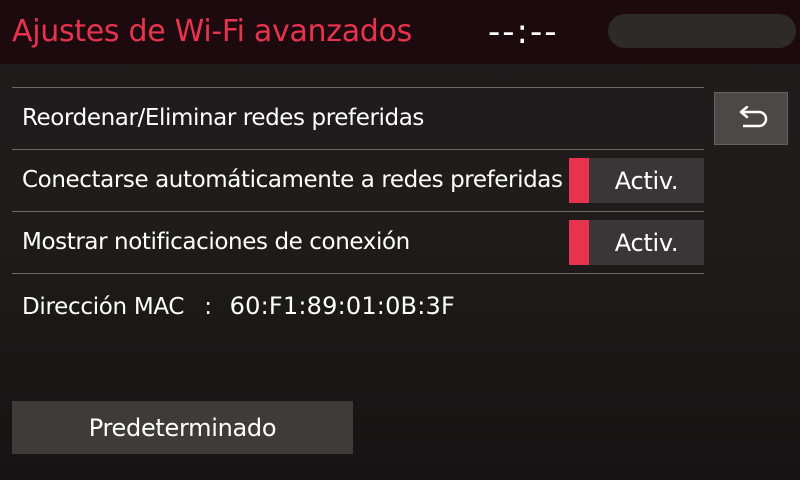 The height and width of the screenshot is (480, 800). I want to click on auto-connect-toggle: Activ., so click(636, 180).